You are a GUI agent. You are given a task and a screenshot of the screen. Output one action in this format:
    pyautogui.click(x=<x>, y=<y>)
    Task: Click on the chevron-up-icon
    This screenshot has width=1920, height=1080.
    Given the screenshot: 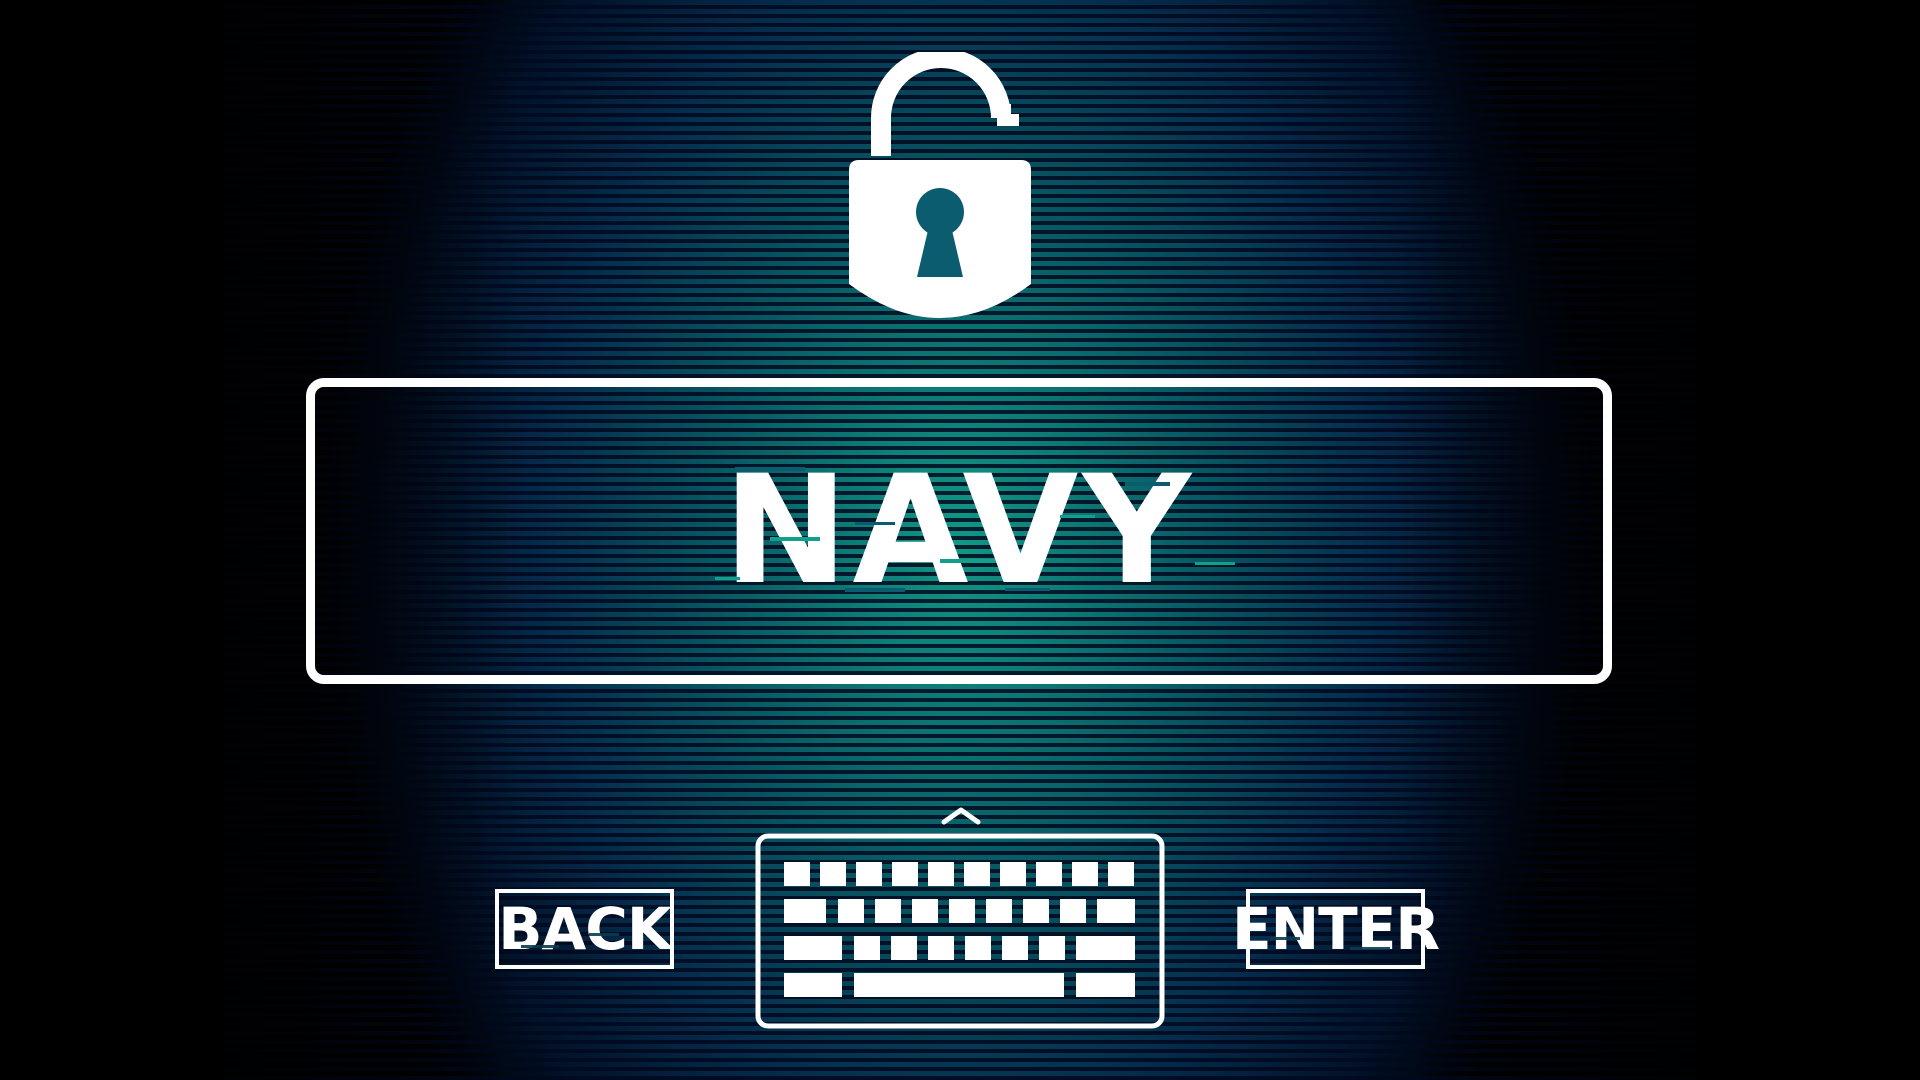 What is the action you would take?
    pyautogui.click(x=961, y=816)
    